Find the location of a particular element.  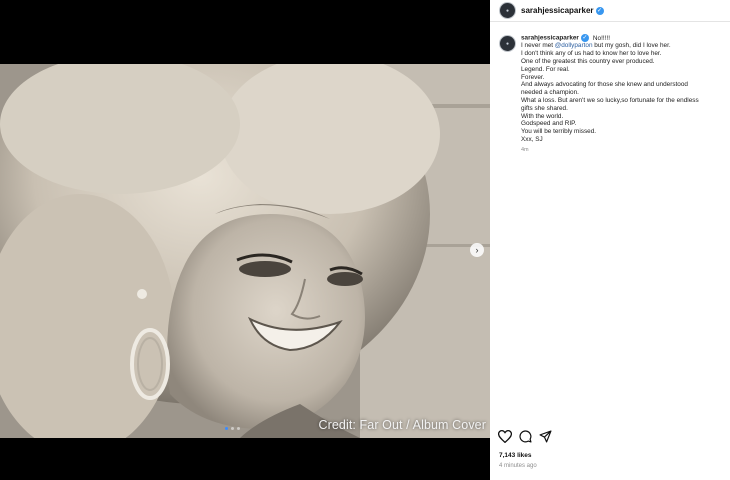

caption-first-line: sarahjessicaparker ✓ No!!!!! is located at coordinates (610, 38).